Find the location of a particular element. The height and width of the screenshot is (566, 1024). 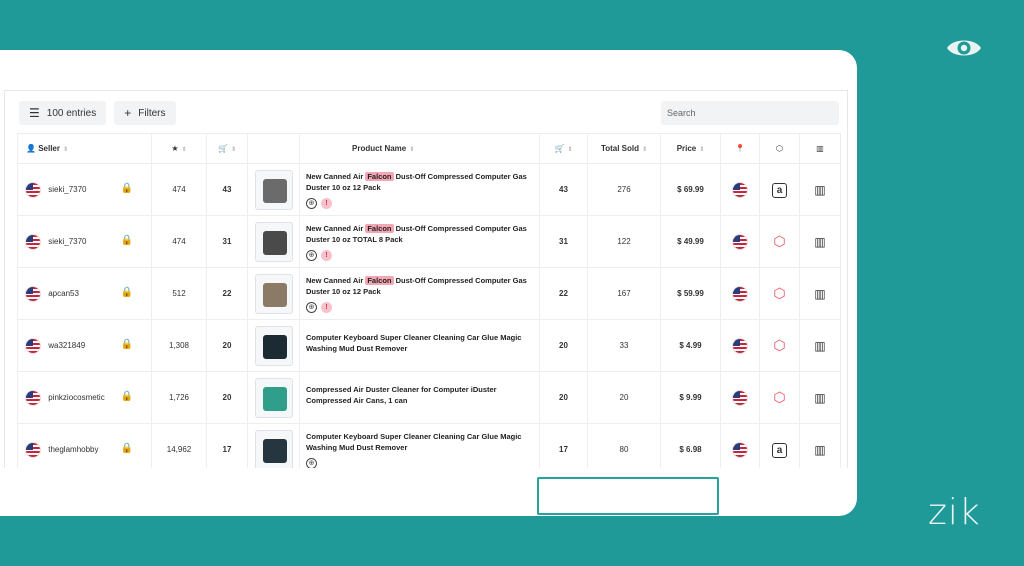

col-carts: 🛒 ⇕ is located at coordinates (227, 148).